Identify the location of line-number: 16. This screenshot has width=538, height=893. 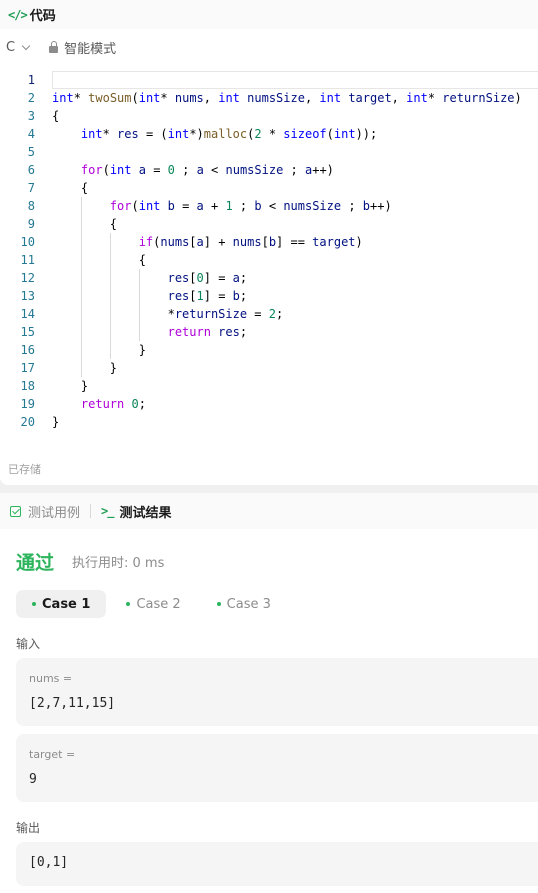
(27, 350).